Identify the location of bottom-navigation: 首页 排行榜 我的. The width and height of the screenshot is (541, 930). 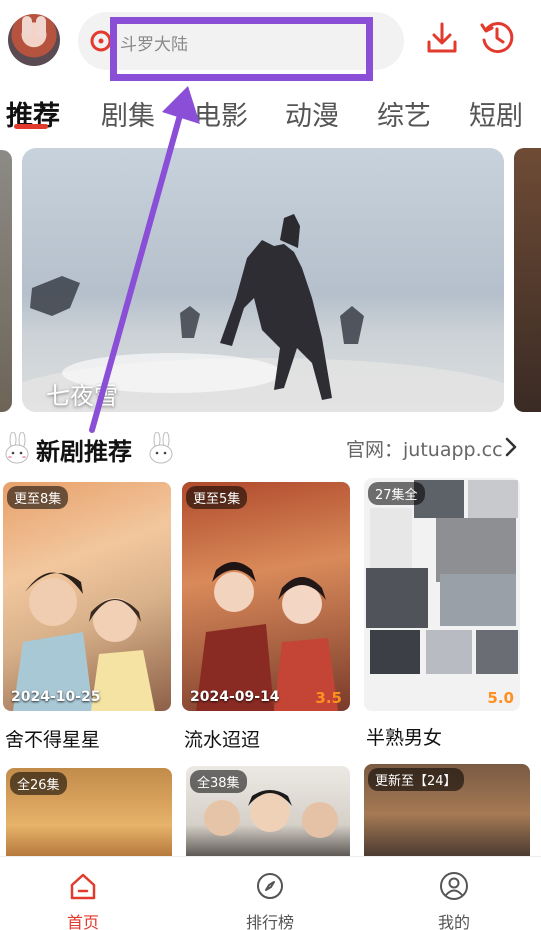
(270, 893).